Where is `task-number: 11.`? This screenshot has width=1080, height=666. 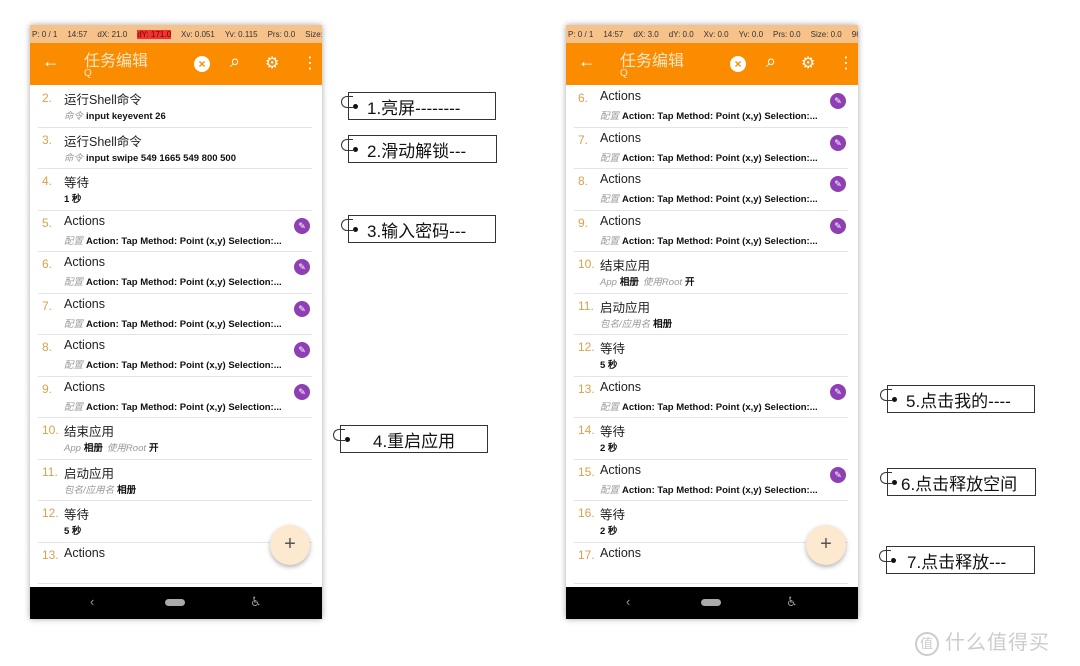
task-number: 11. is located at coordinates (50, 471).